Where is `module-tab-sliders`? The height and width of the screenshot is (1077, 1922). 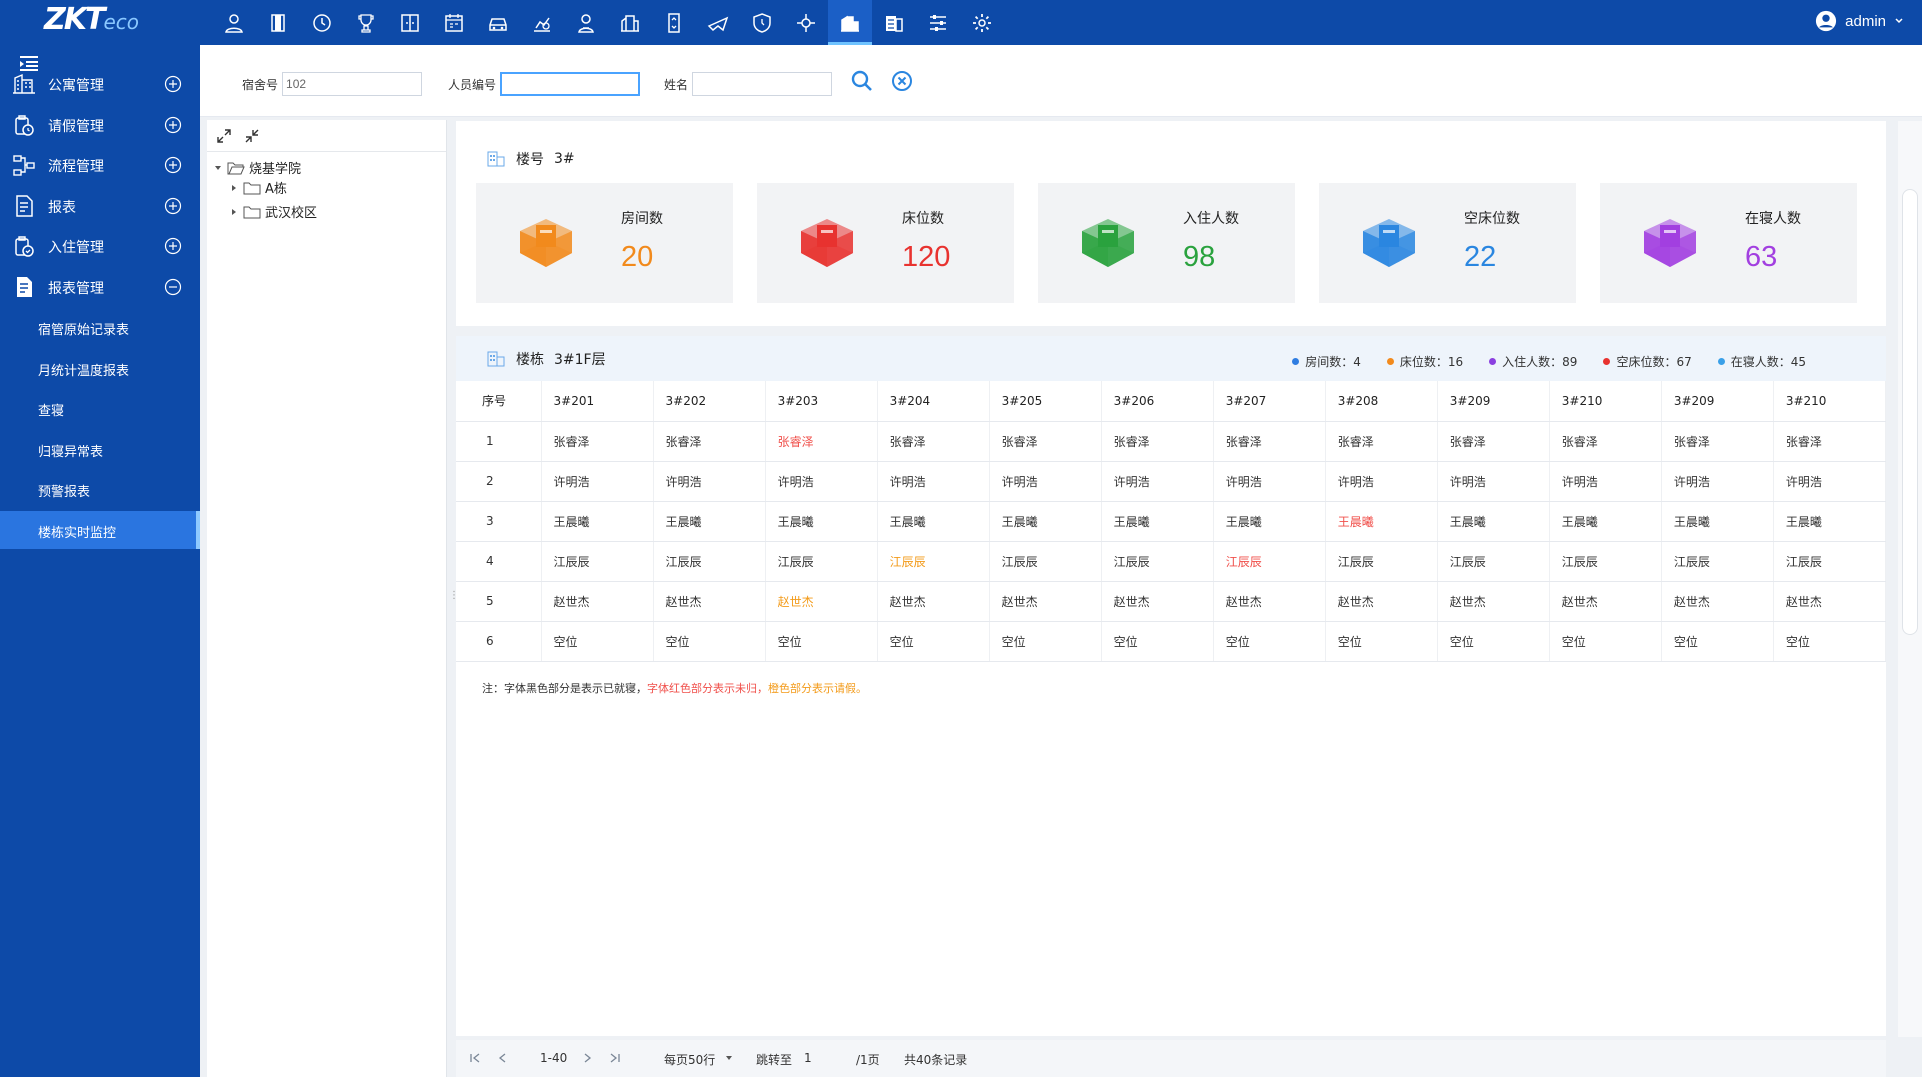
module-tab-sliders is located at coordinates (938, 22).